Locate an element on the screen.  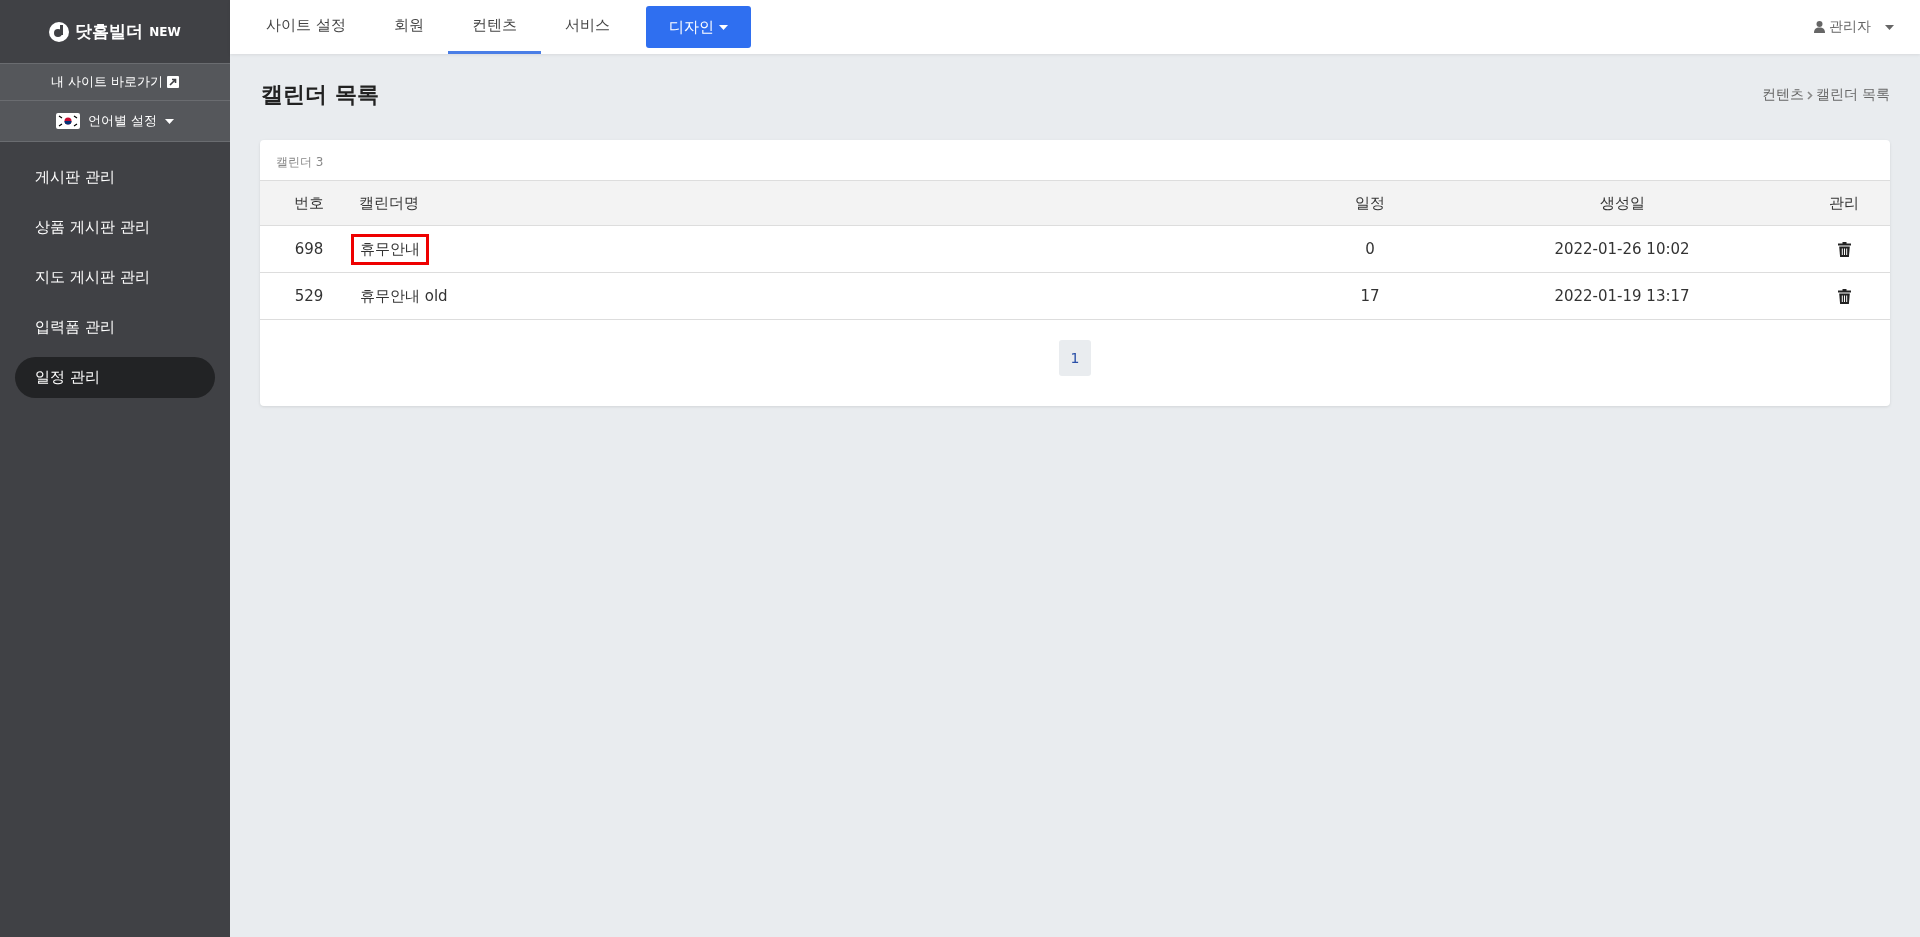
site-link: 내 사이트 바로가기 is located at coordinates (115, 82).